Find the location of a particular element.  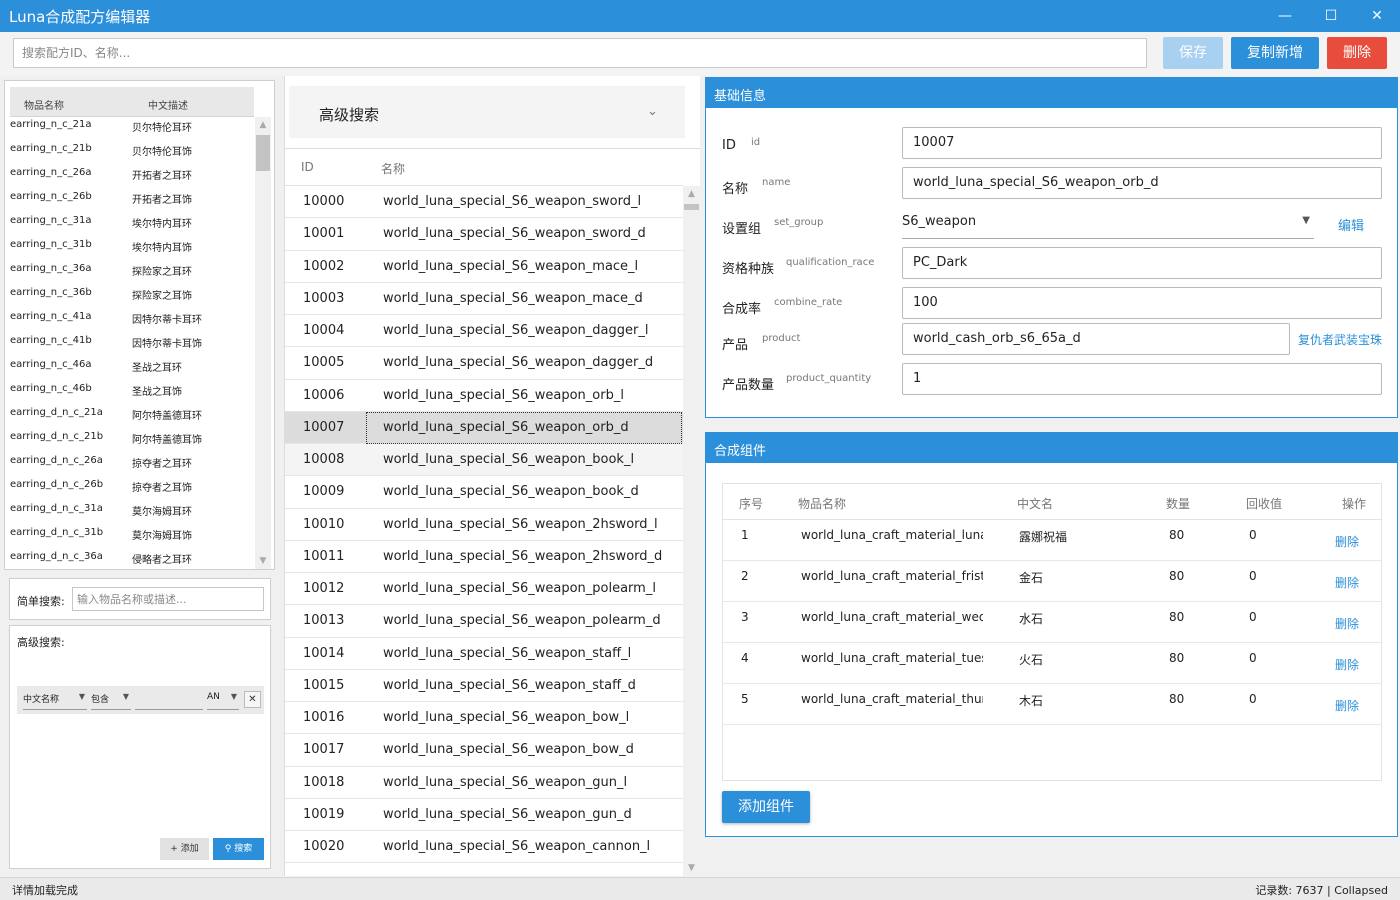

edit-set-group-link: 编辑 is located at coordinates (1351, 224).